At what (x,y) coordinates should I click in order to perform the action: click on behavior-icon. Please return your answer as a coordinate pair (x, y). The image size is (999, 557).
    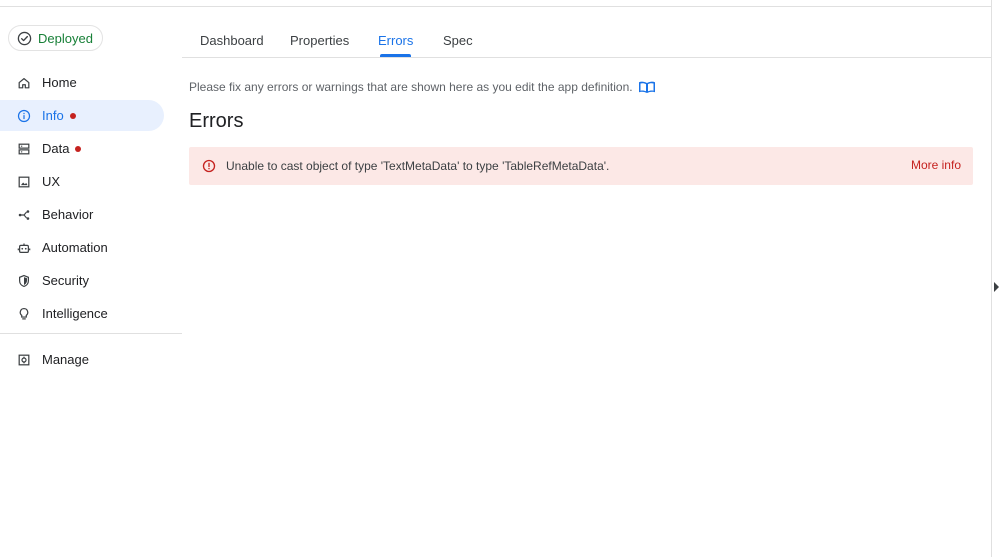
    Looking at the image, I should click on (24, 215).